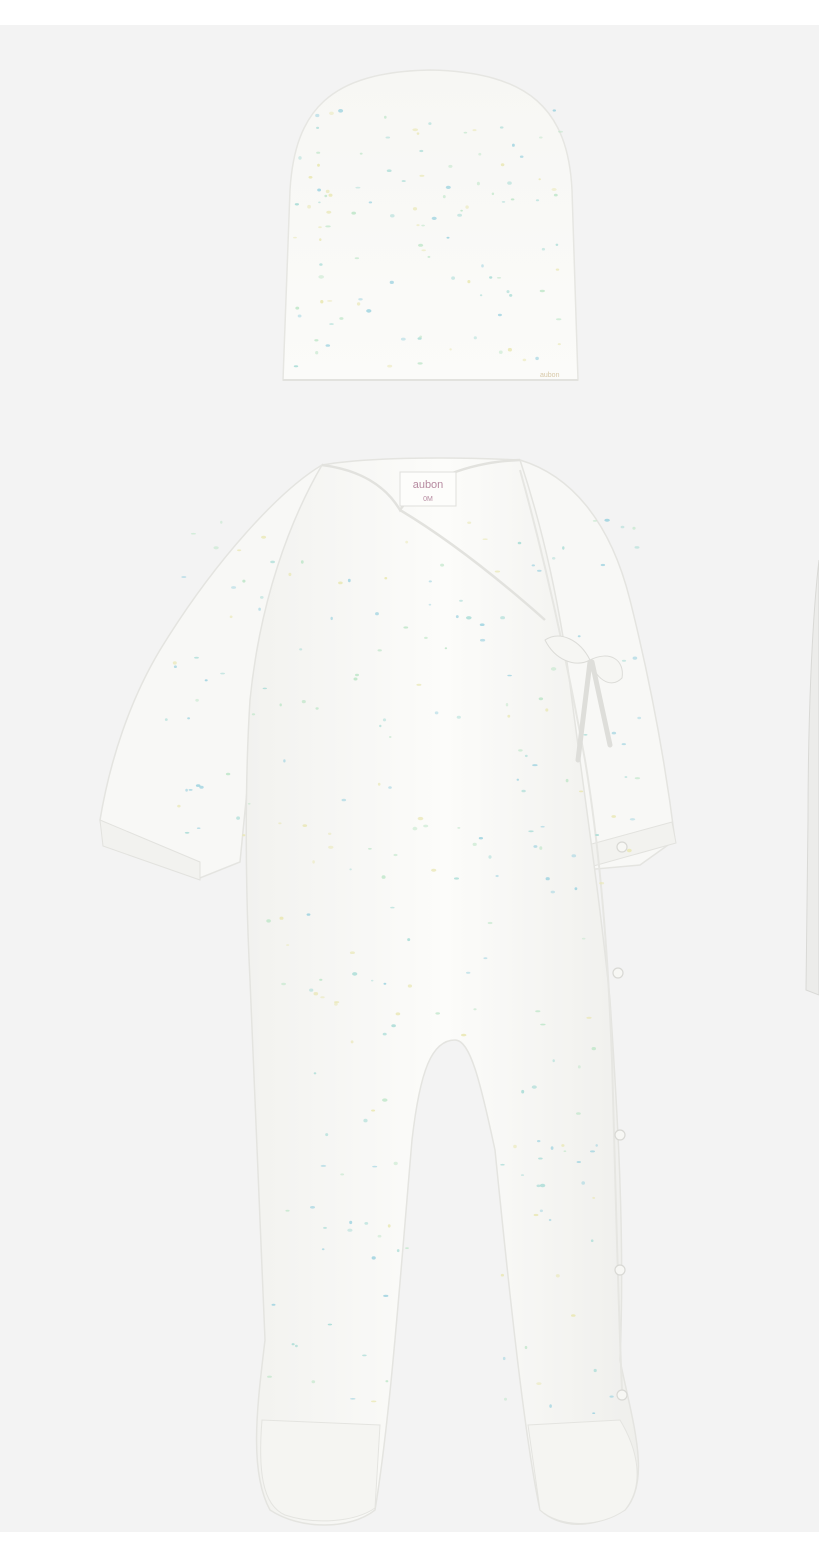  Describe the element at coordinates (812, 777) in the screenshot. I see `adjacent-garment-edge` at that location.